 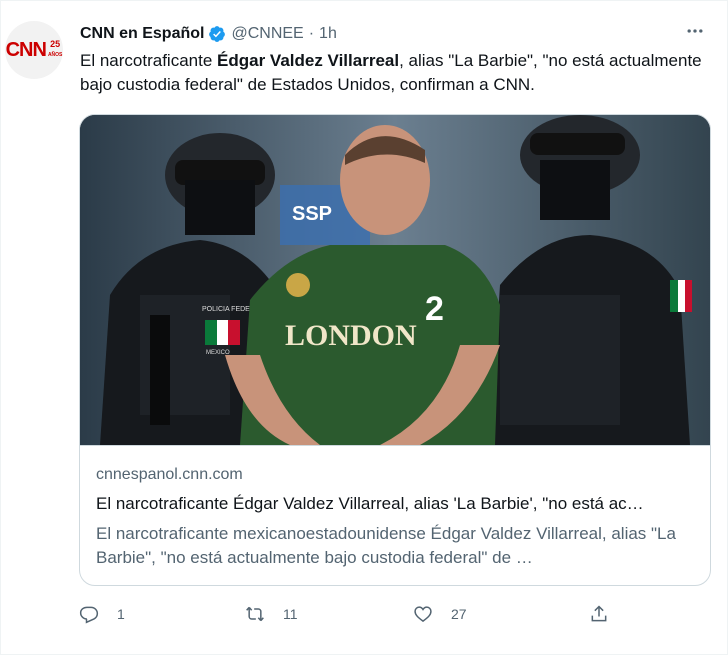 I want to click on share-button, so click(x=599, y=614).